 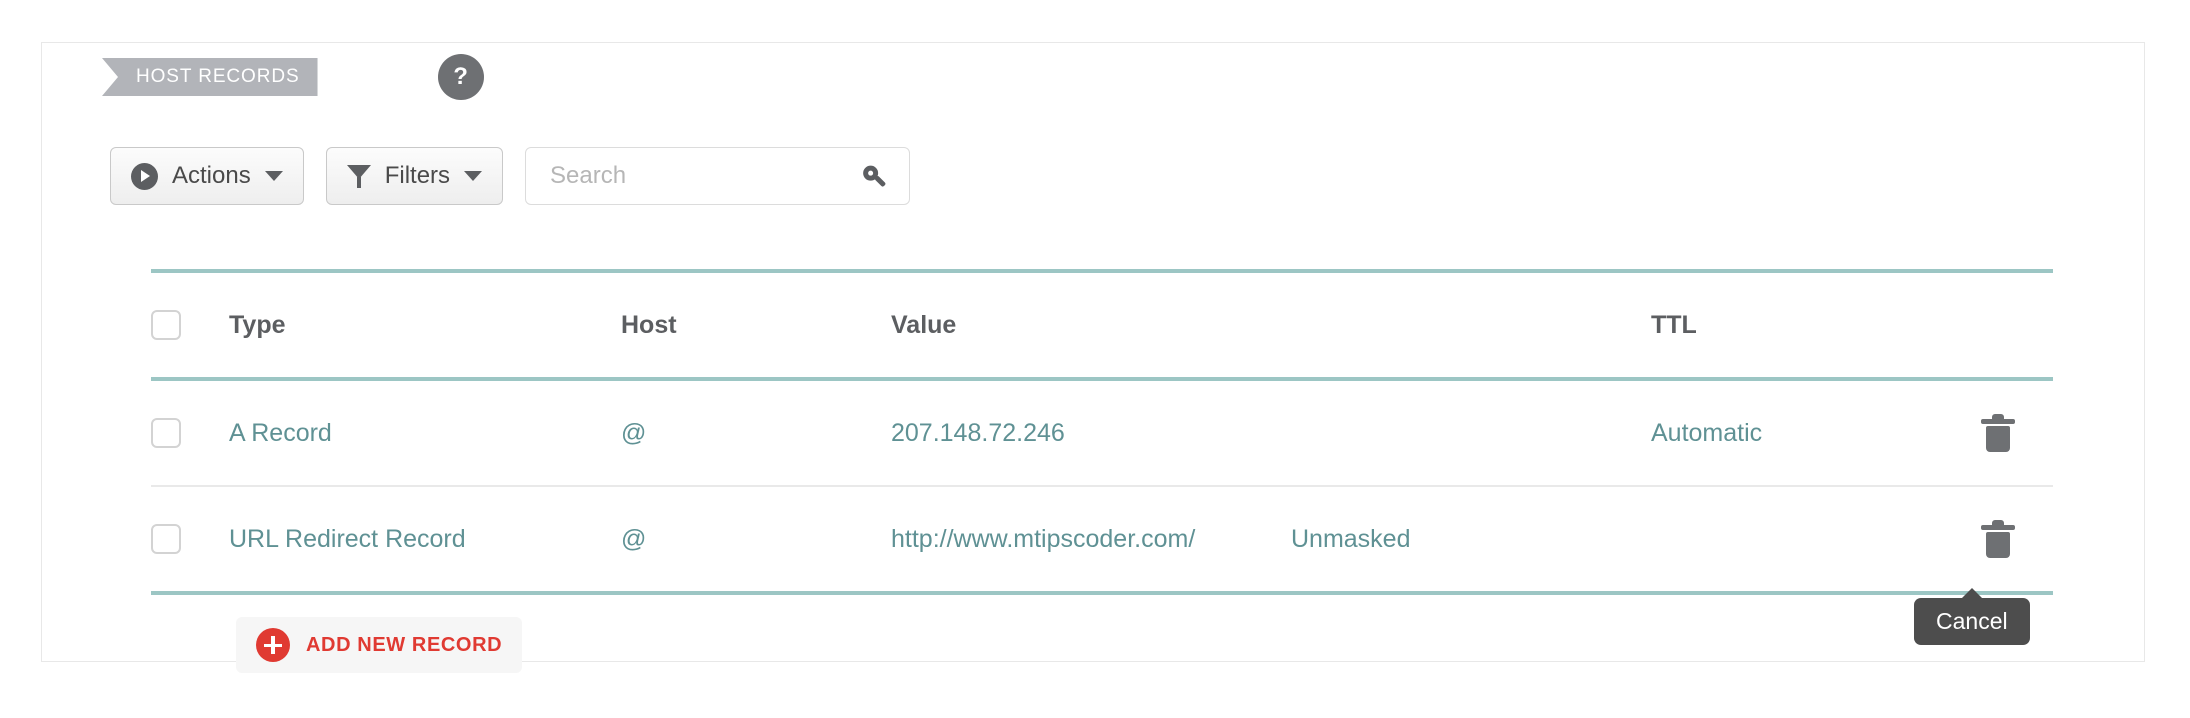 I want to click on filters-button-label: Filters, so click(x=417, y=175).